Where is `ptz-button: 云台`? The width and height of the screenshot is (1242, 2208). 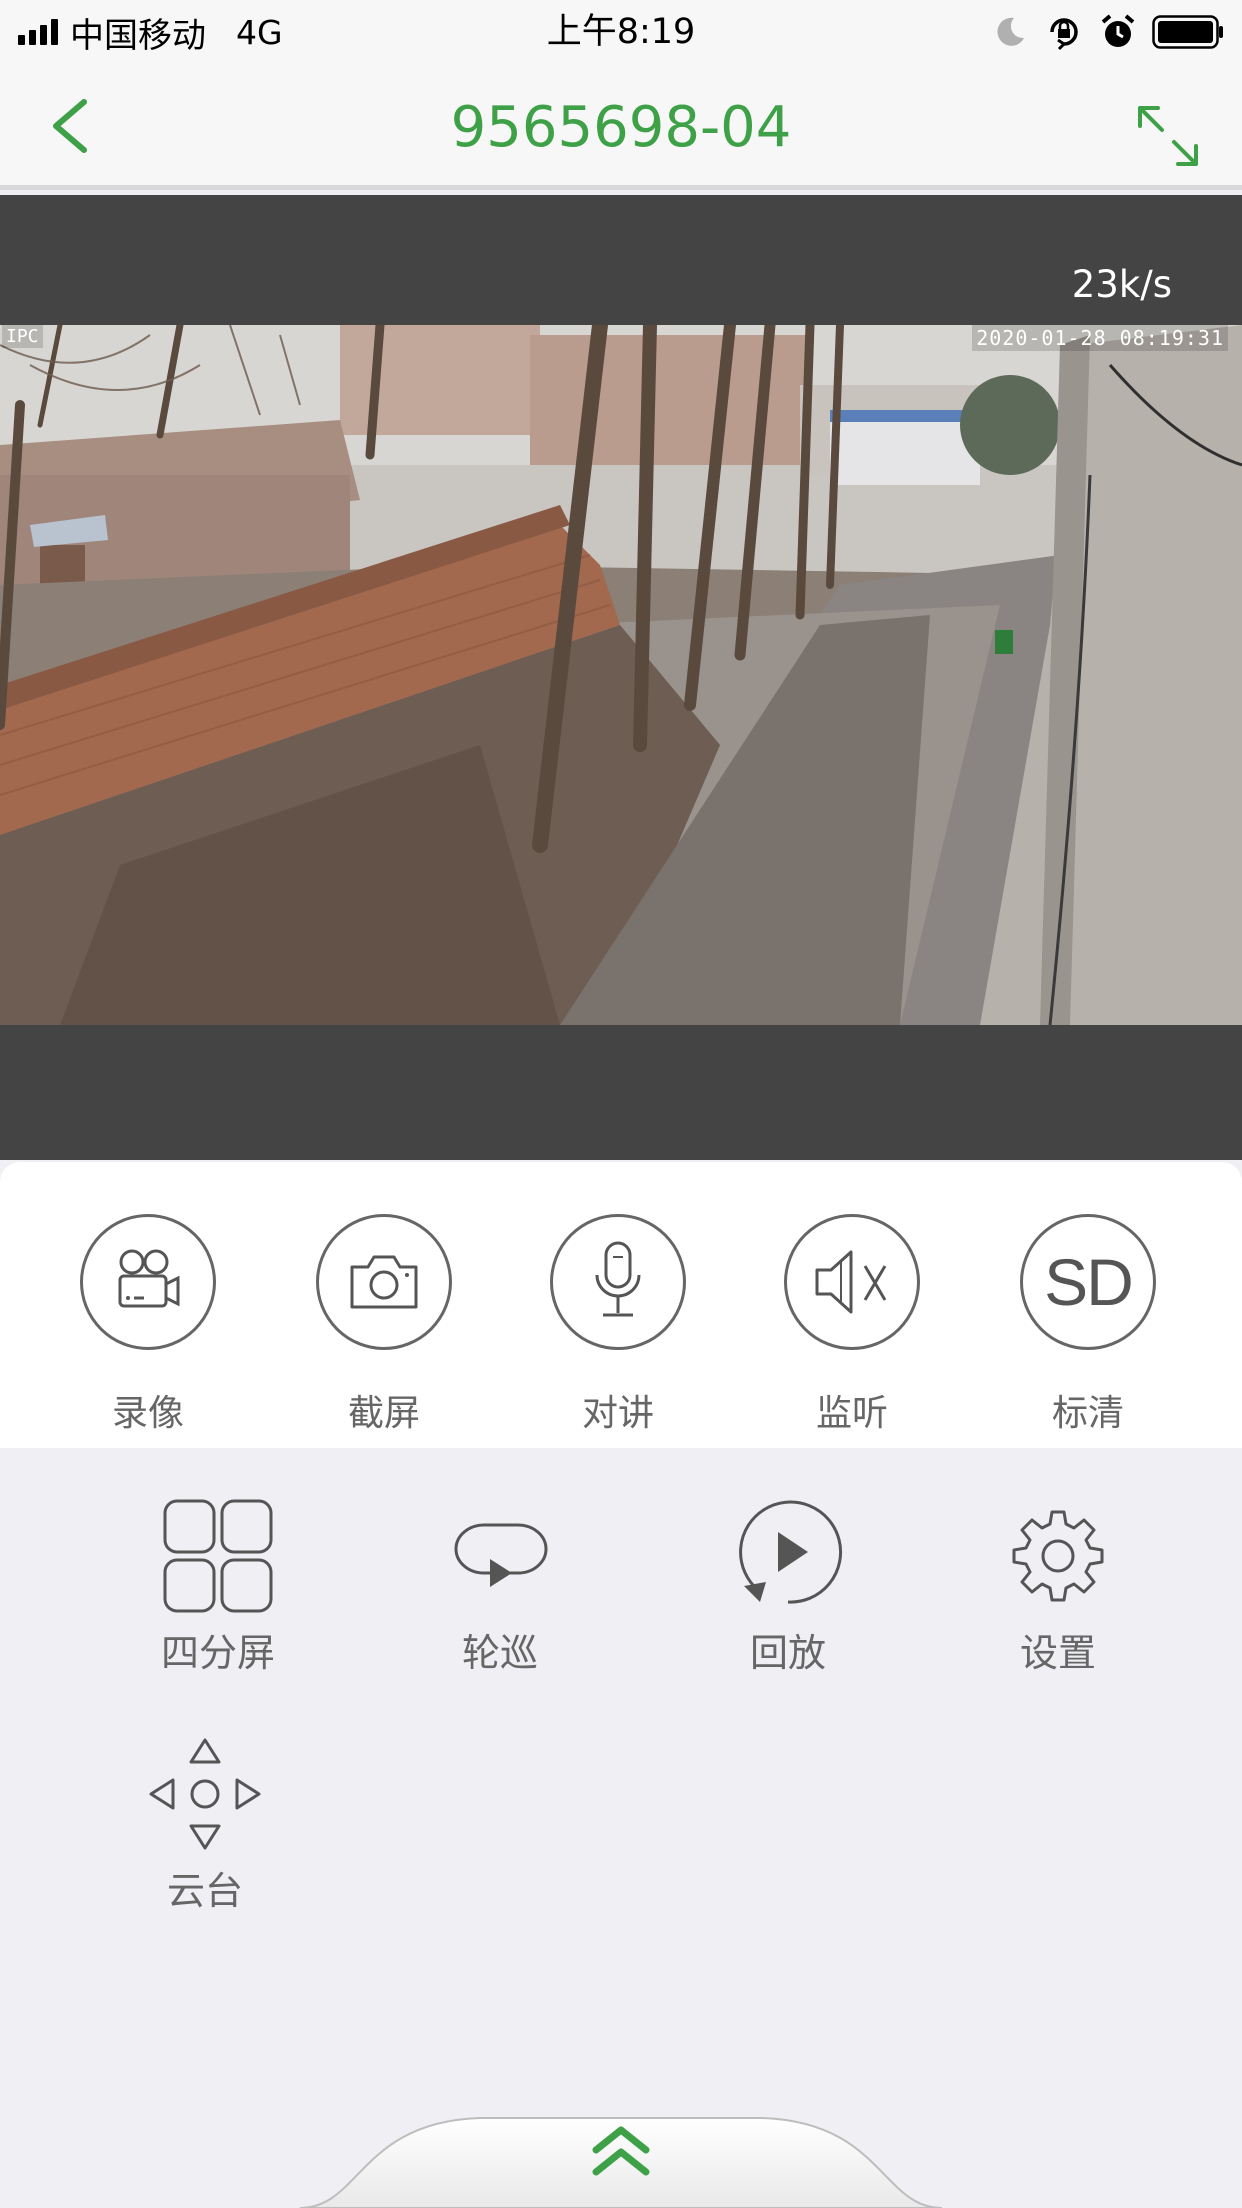 ptz-button: 云台 is located at coordinates (205, 1829).